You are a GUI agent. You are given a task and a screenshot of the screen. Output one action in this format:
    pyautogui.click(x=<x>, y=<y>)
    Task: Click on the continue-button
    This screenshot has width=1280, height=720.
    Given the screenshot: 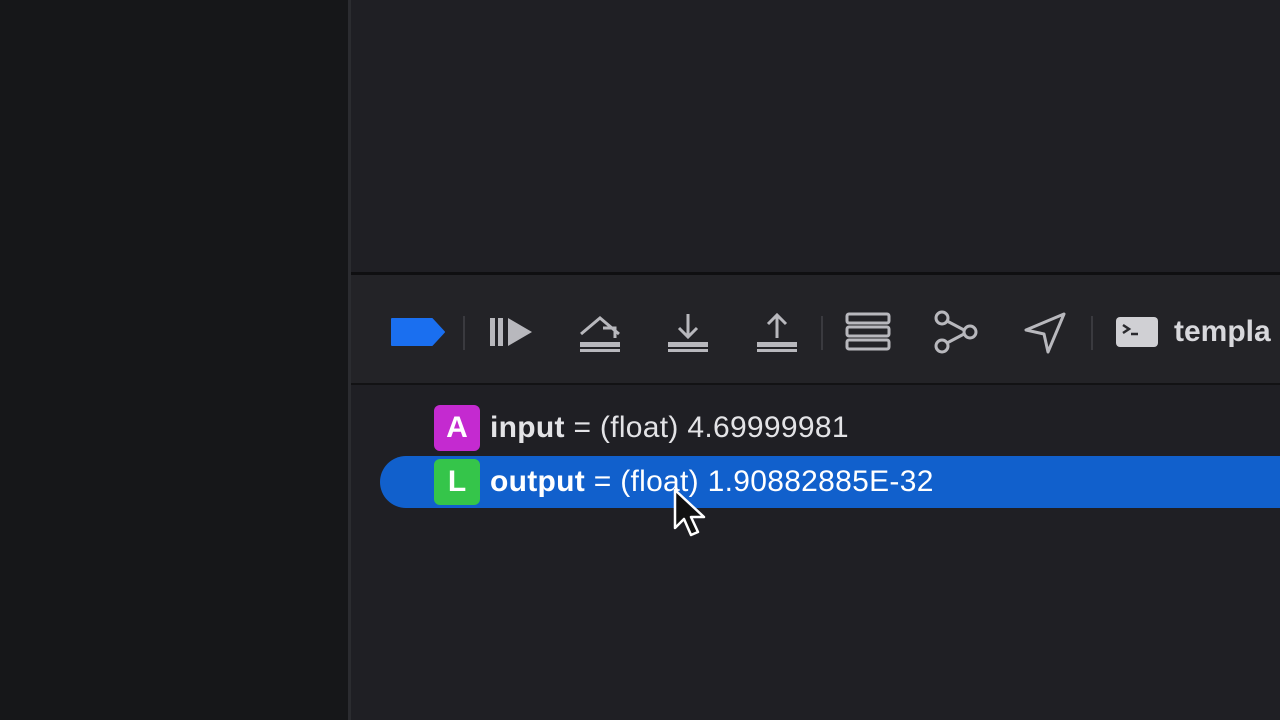 What is the action you would take?
    pyautogui.click(x=512, y=332)
    